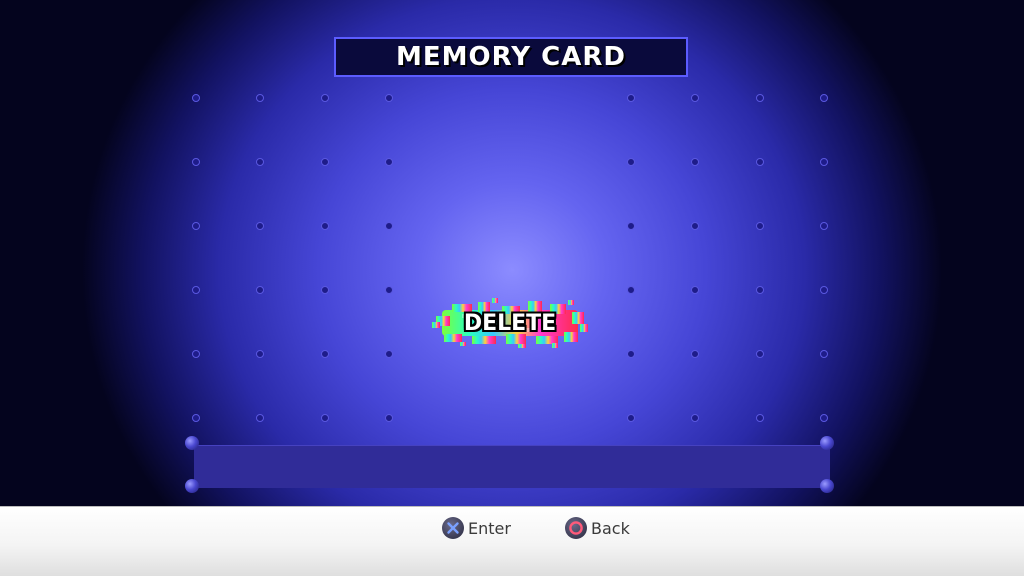  What do you see at coordinates (827, 443) in the screenshot?
I see `bolt-top-right-icon` at bounding box center [827, 443].